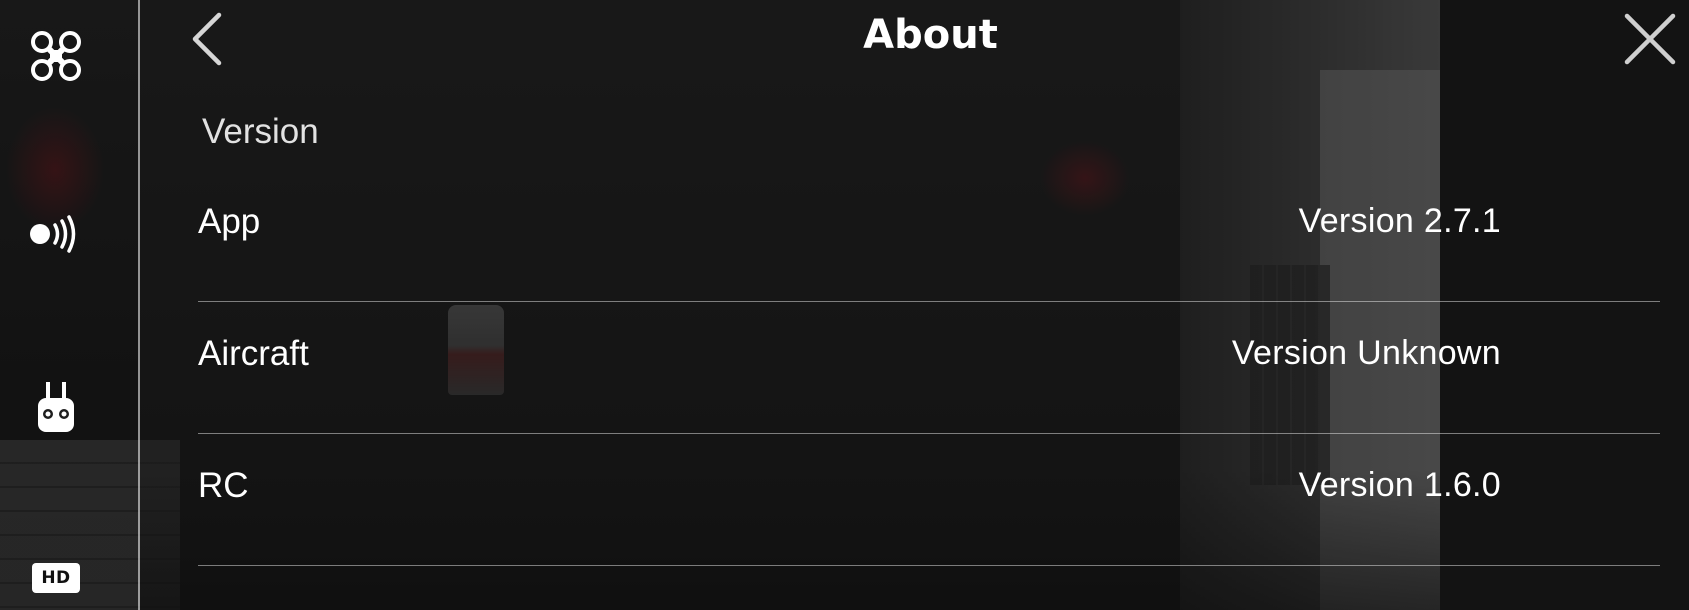 The height and width of the screenshot is (610, 1689). What do you see at coordinates (70, 305) in the screenshot?
I see `settings-sidebar: HD` at bounding box center [70, 305].